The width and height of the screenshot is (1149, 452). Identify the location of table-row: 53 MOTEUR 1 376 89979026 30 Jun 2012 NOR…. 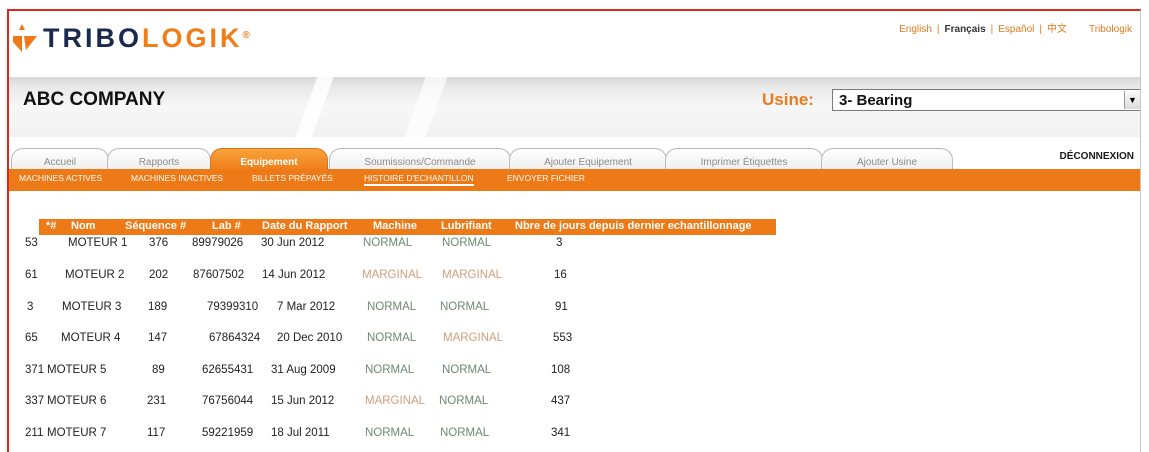
(409, 245).